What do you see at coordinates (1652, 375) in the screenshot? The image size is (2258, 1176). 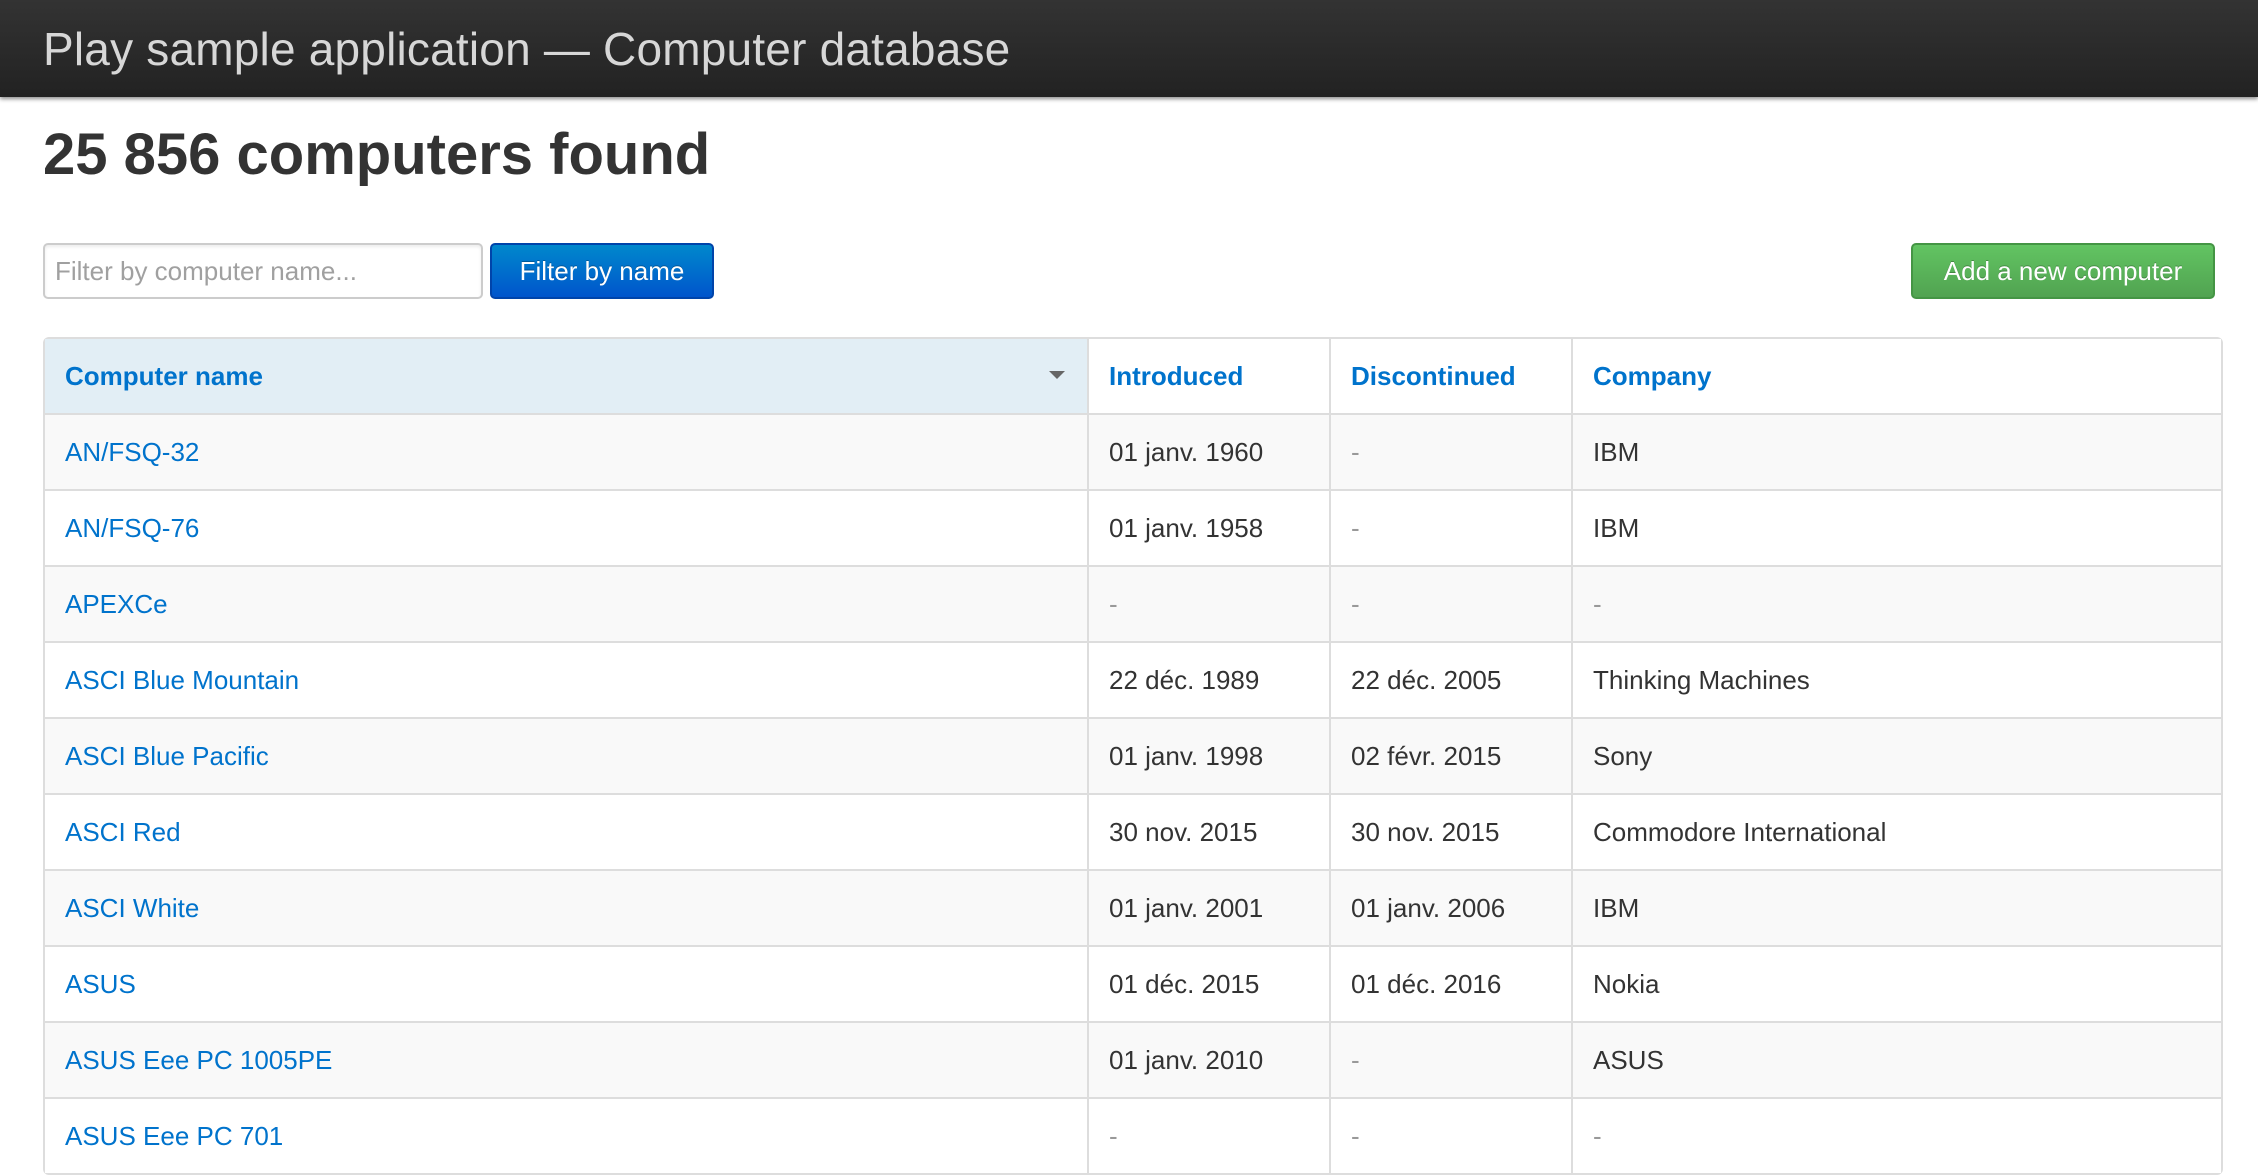 I see `column-header-label: Company` at bounding box center [1652, 375].